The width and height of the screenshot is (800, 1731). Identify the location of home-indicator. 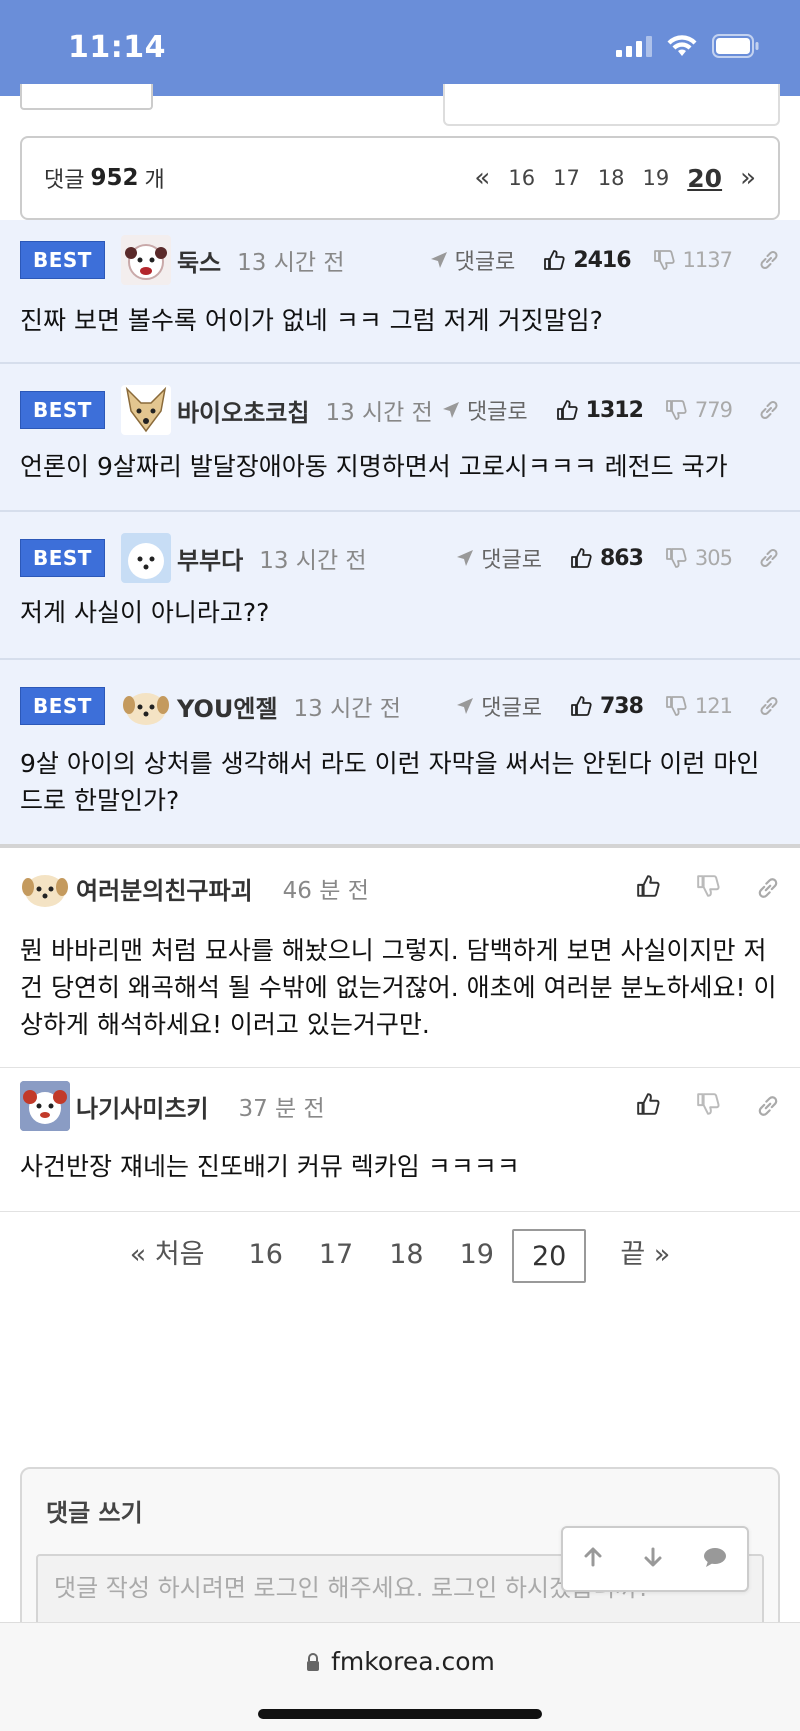
(400, 1714).